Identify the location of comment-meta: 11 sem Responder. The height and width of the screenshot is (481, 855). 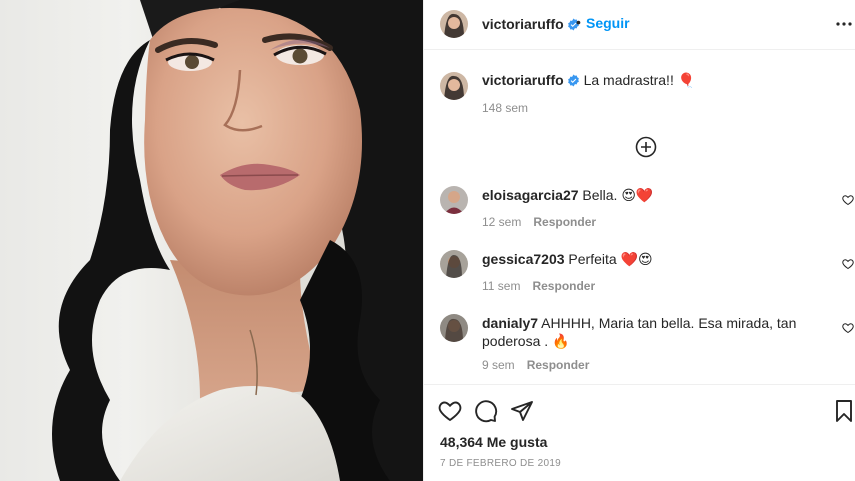
(538, 286).